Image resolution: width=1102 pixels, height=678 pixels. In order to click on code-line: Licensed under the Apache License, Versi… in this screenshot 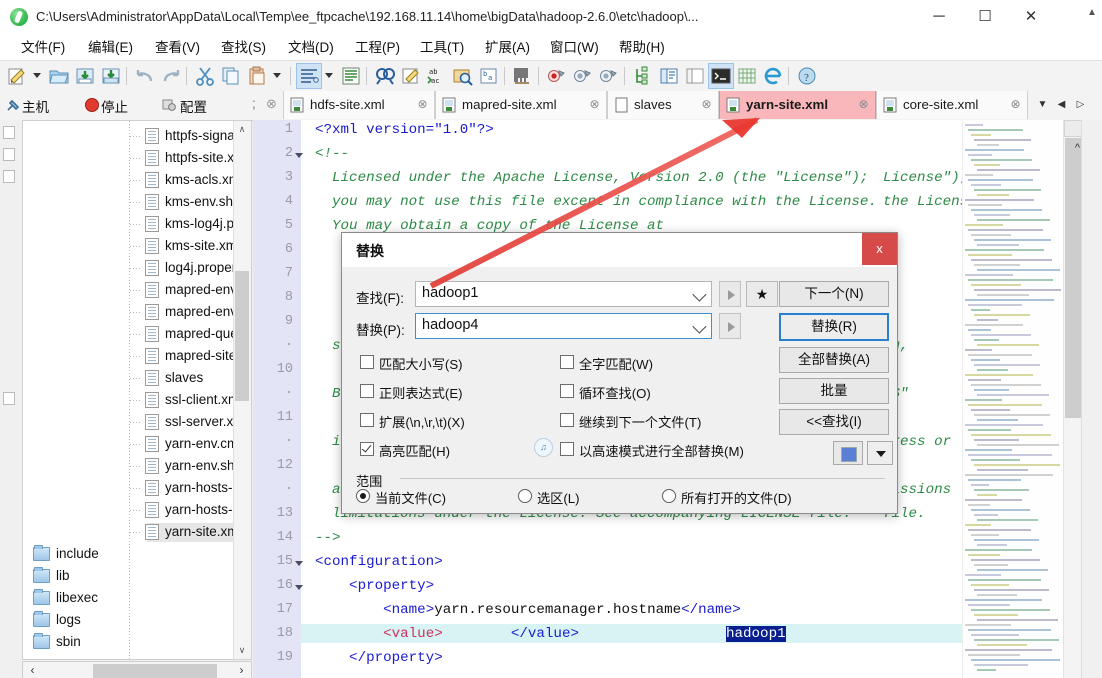, I will do `click(591, 178)`.